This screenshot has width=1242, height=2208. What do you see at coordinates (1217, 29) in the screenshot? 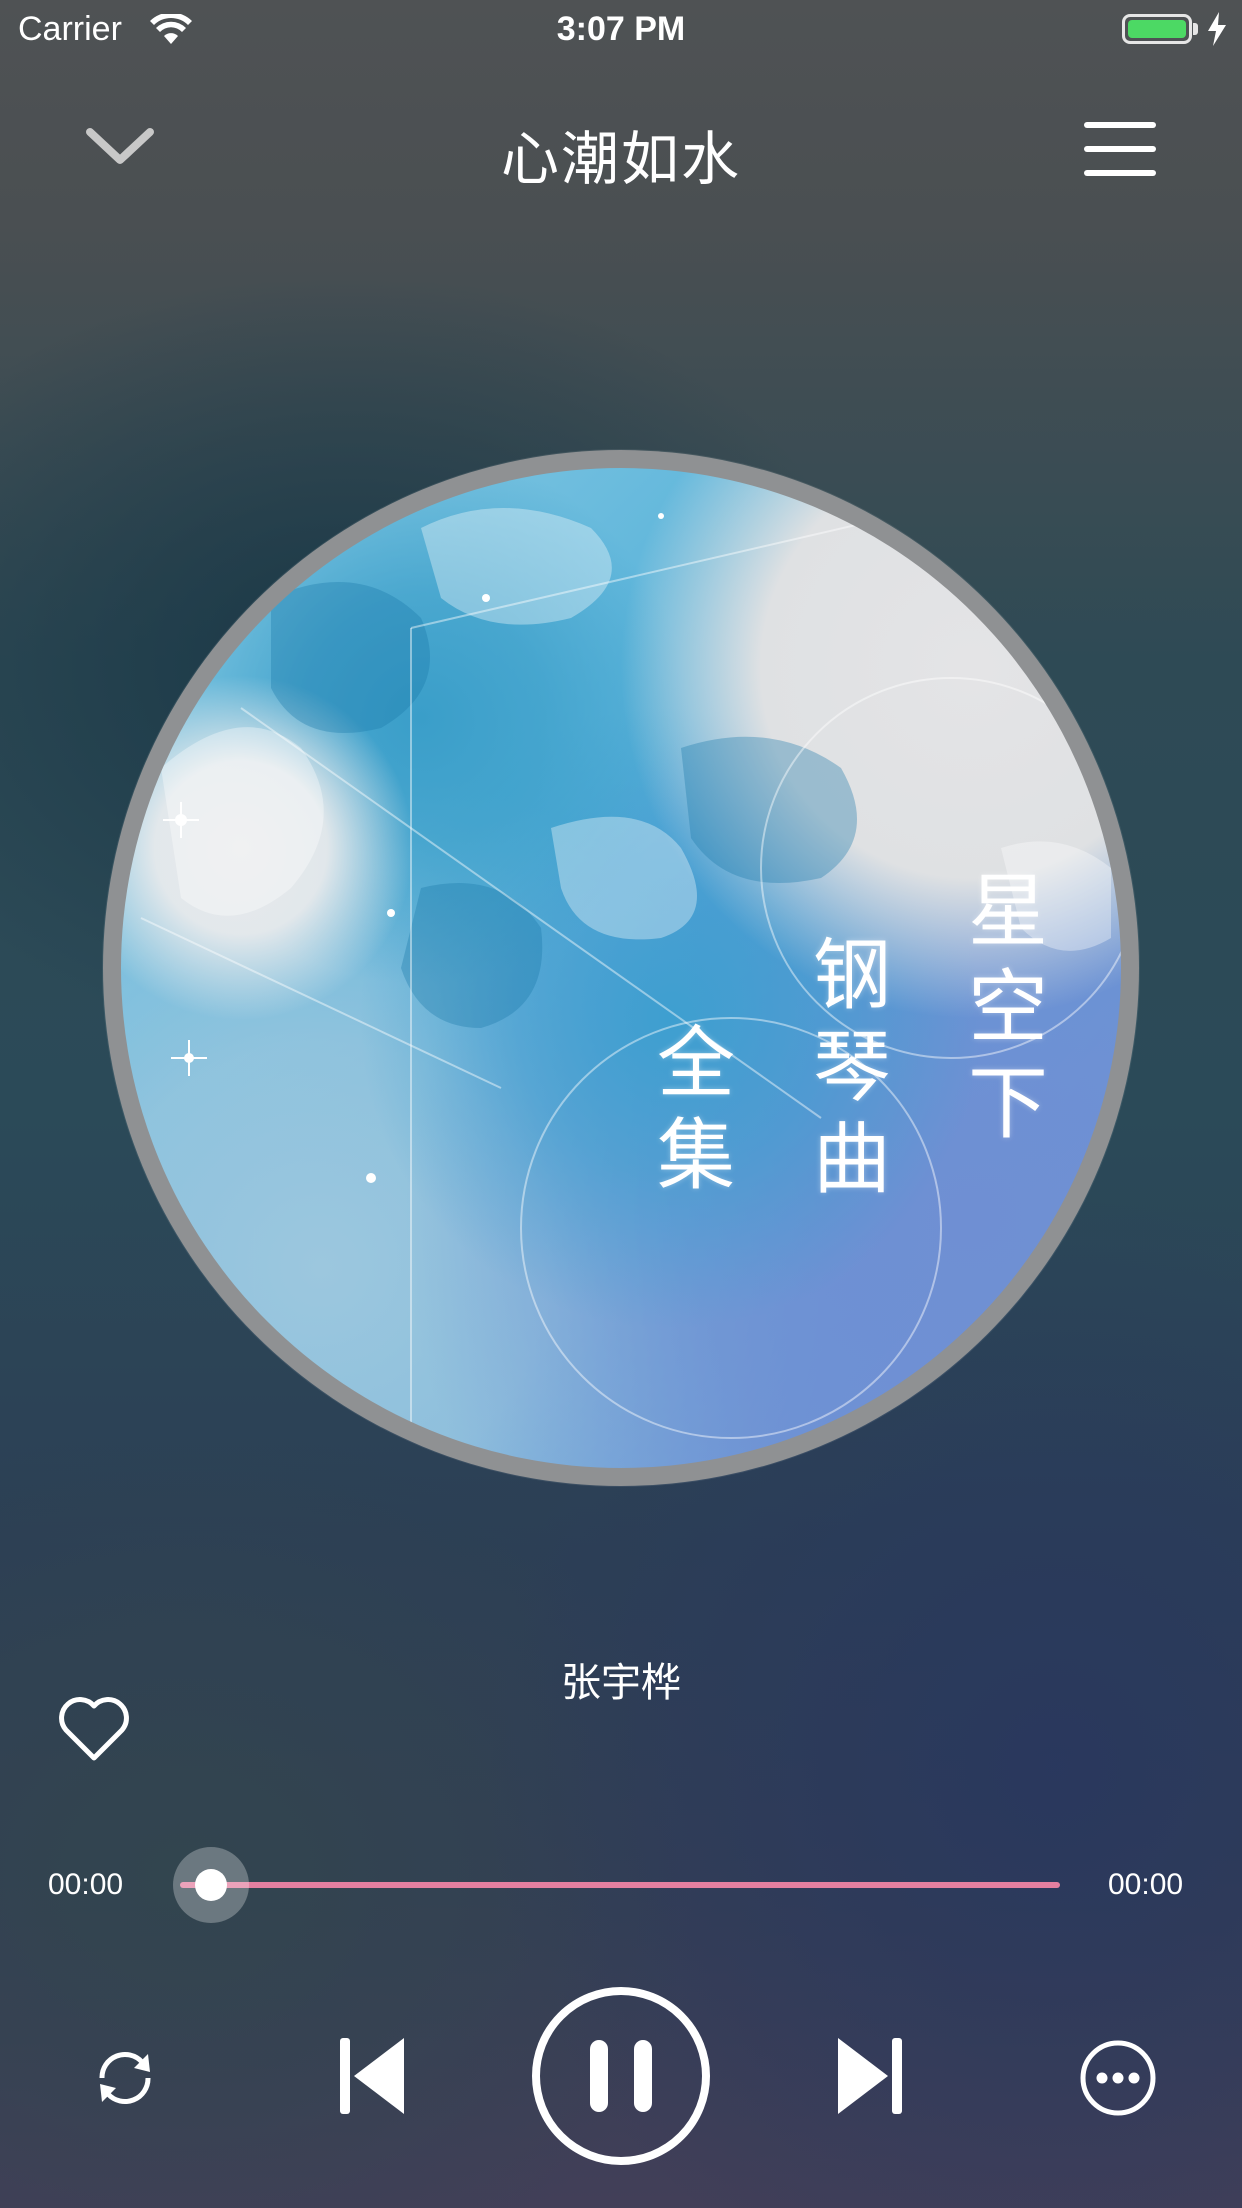
I see `charging-bolt-icon` at bounding box center [1217, 29].